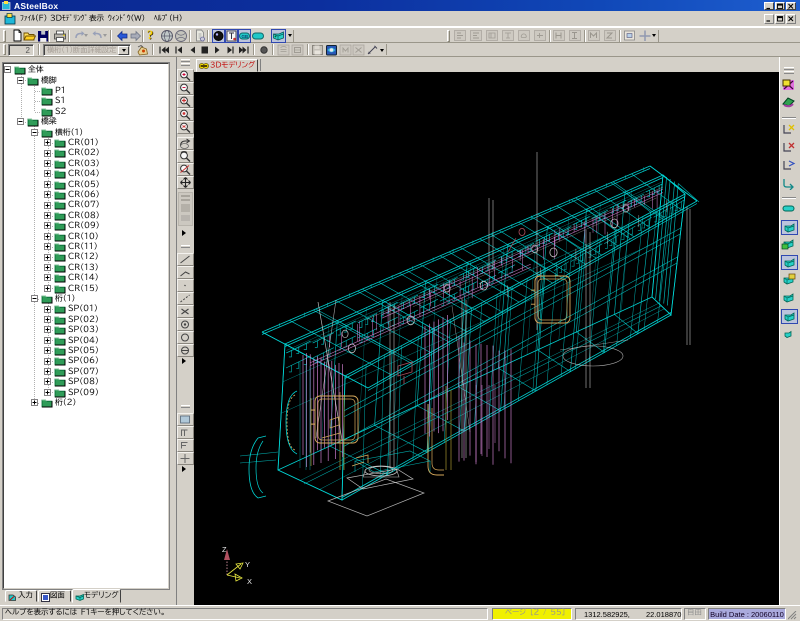 The image size is (800, 621). Describe the element at coordinates (247, 564) in the screenshot. I see `svg-text: Y` at that location.